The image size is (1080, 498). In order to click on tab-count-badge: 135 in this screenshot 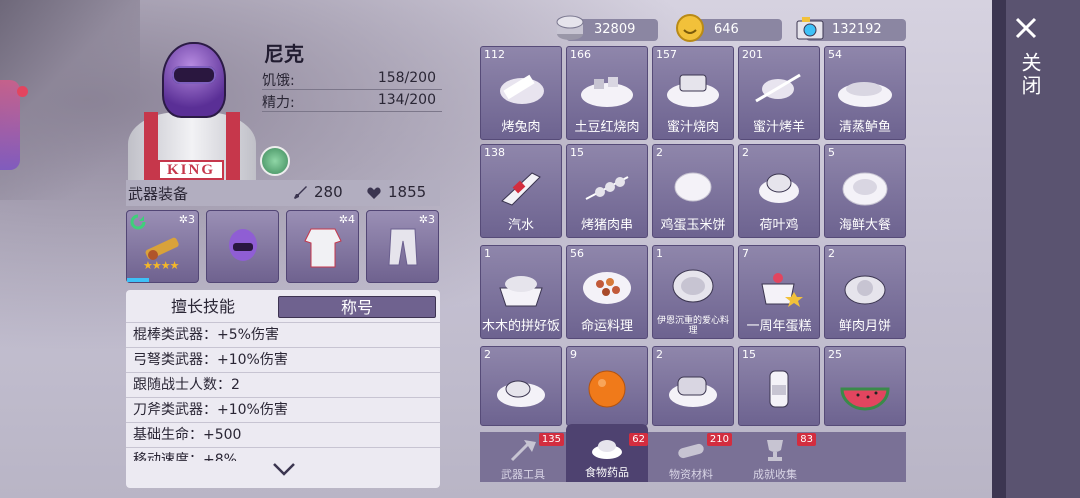, I will do `click(551, 439)`.